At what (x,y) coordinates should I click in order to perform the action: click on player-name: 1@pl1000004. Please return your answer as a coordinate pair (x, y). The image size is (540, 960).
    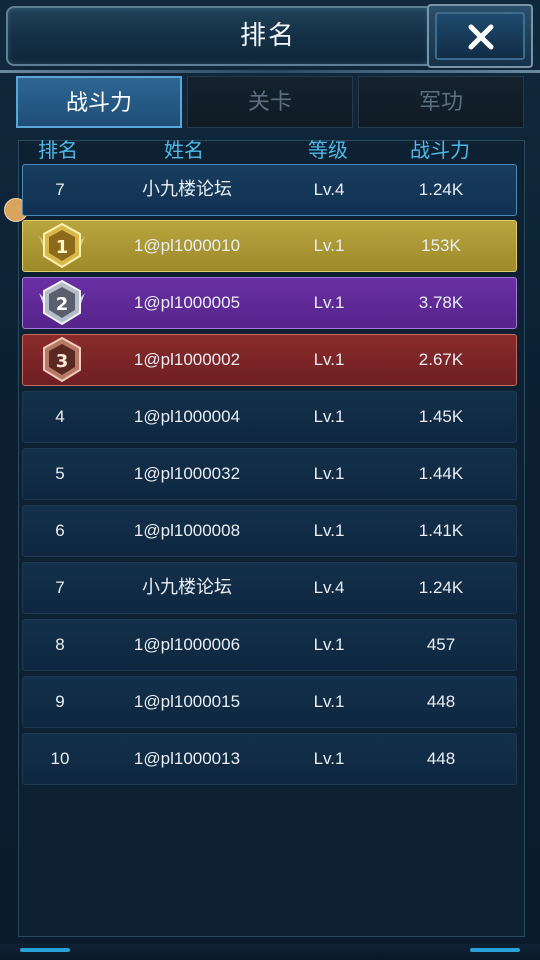
    Looking at the image, I should click on (187, 416).